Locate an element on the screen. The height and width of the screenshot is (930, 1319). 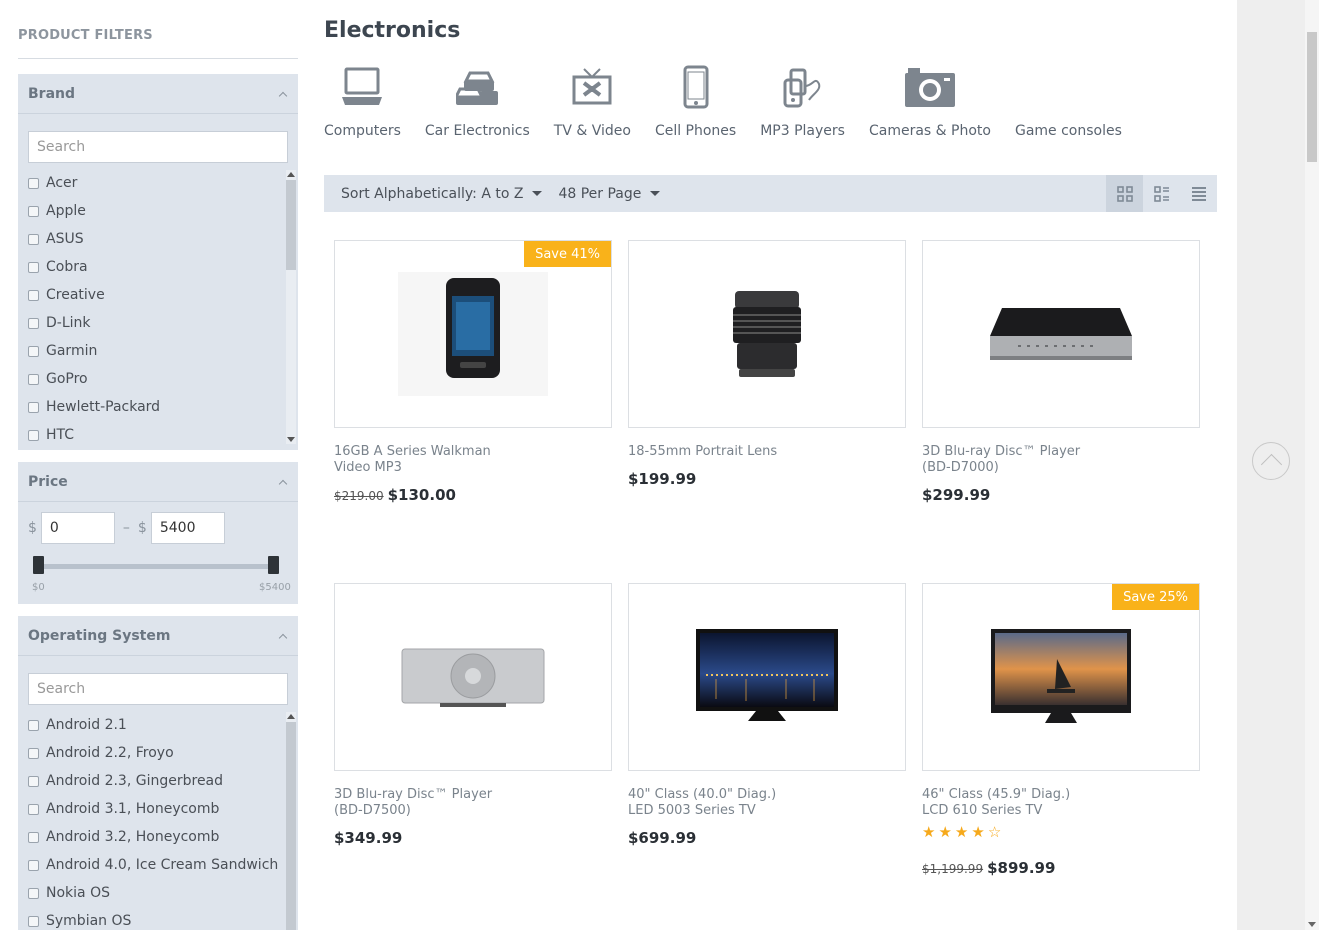
brand-search-input: Search is located at coordinates (158, 147).